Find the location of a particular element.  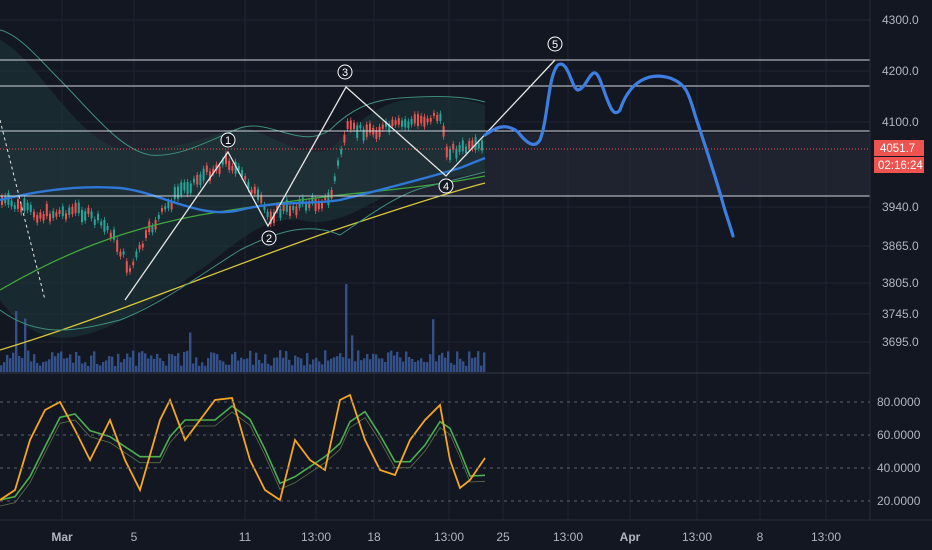

time-tick-label: 13:00 is located at coordinates (568, 537).